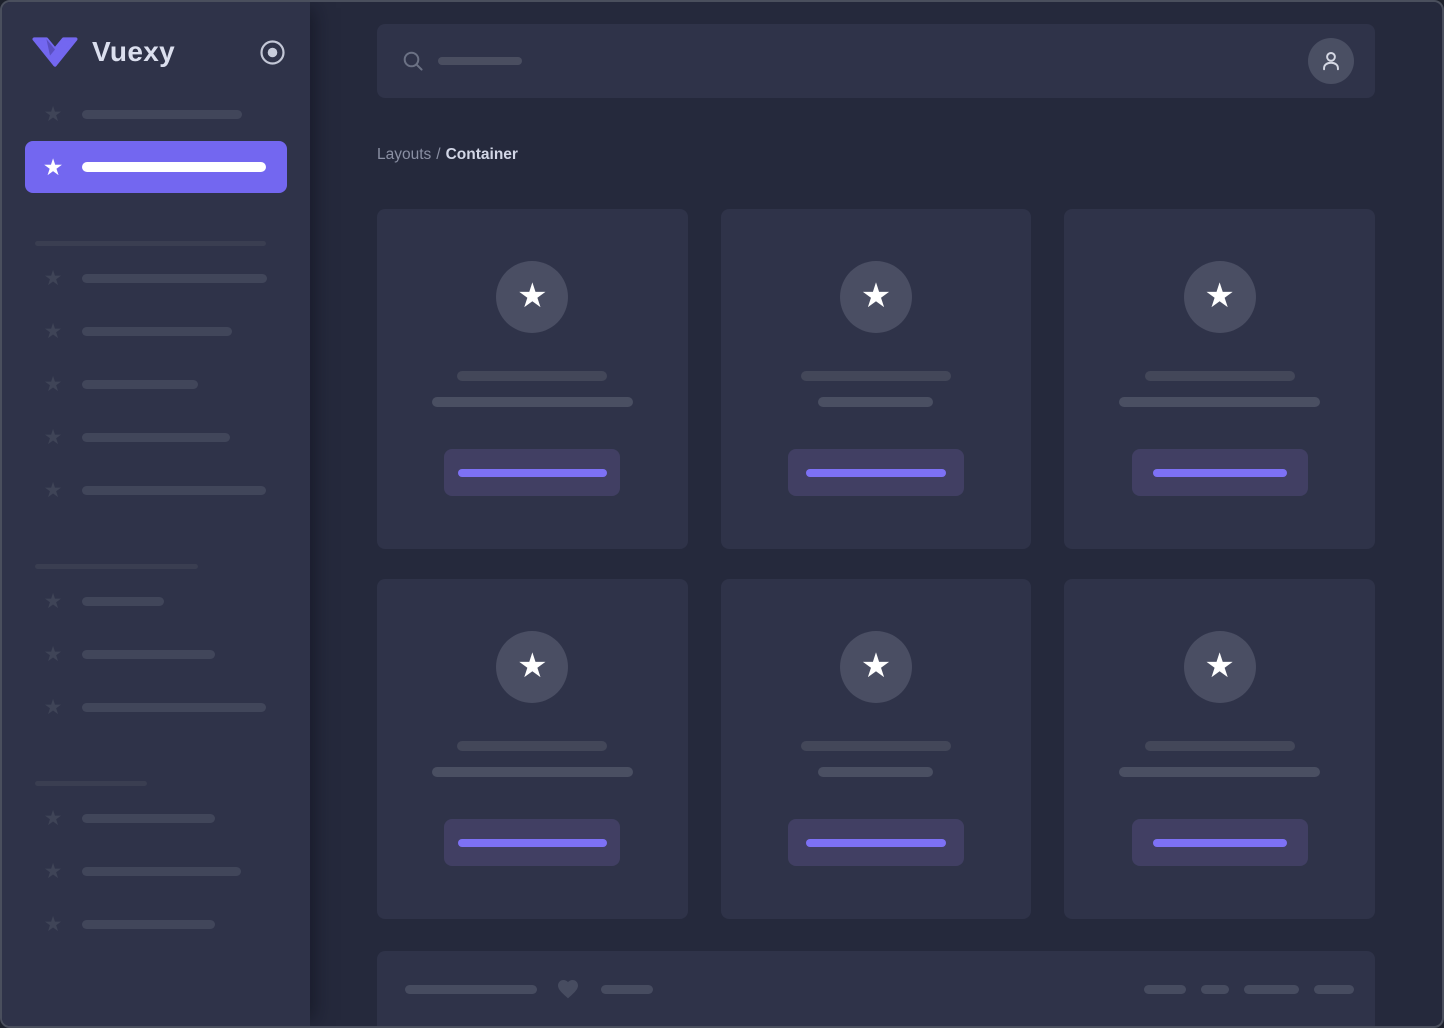  I want to click on page-footer, so click(876, 988).